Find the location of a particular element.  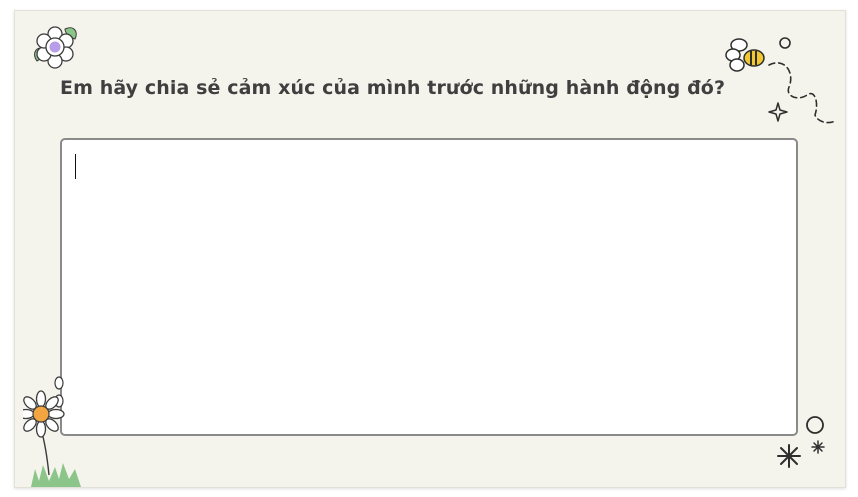

text-cursor is located at coordinates (75, 166).